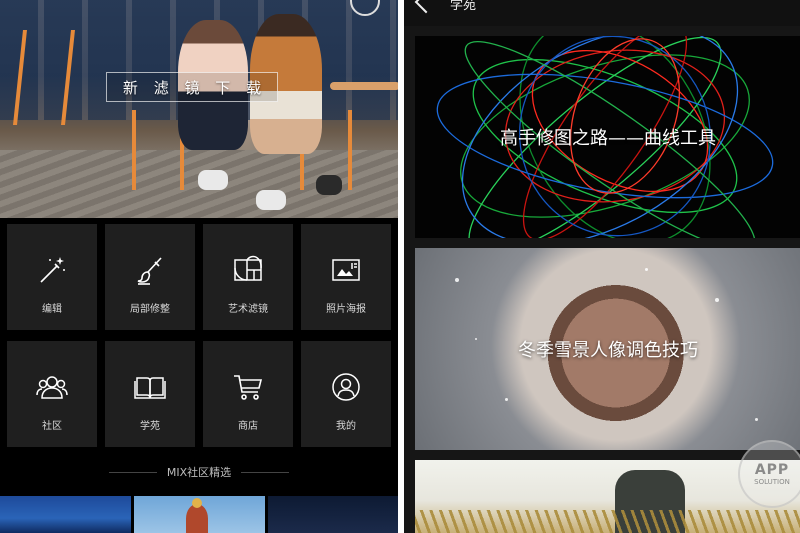  What do you see at coordinates (607, 521) in the screenshot?
I see `grass-foreground` at bounding box center [607, 521].